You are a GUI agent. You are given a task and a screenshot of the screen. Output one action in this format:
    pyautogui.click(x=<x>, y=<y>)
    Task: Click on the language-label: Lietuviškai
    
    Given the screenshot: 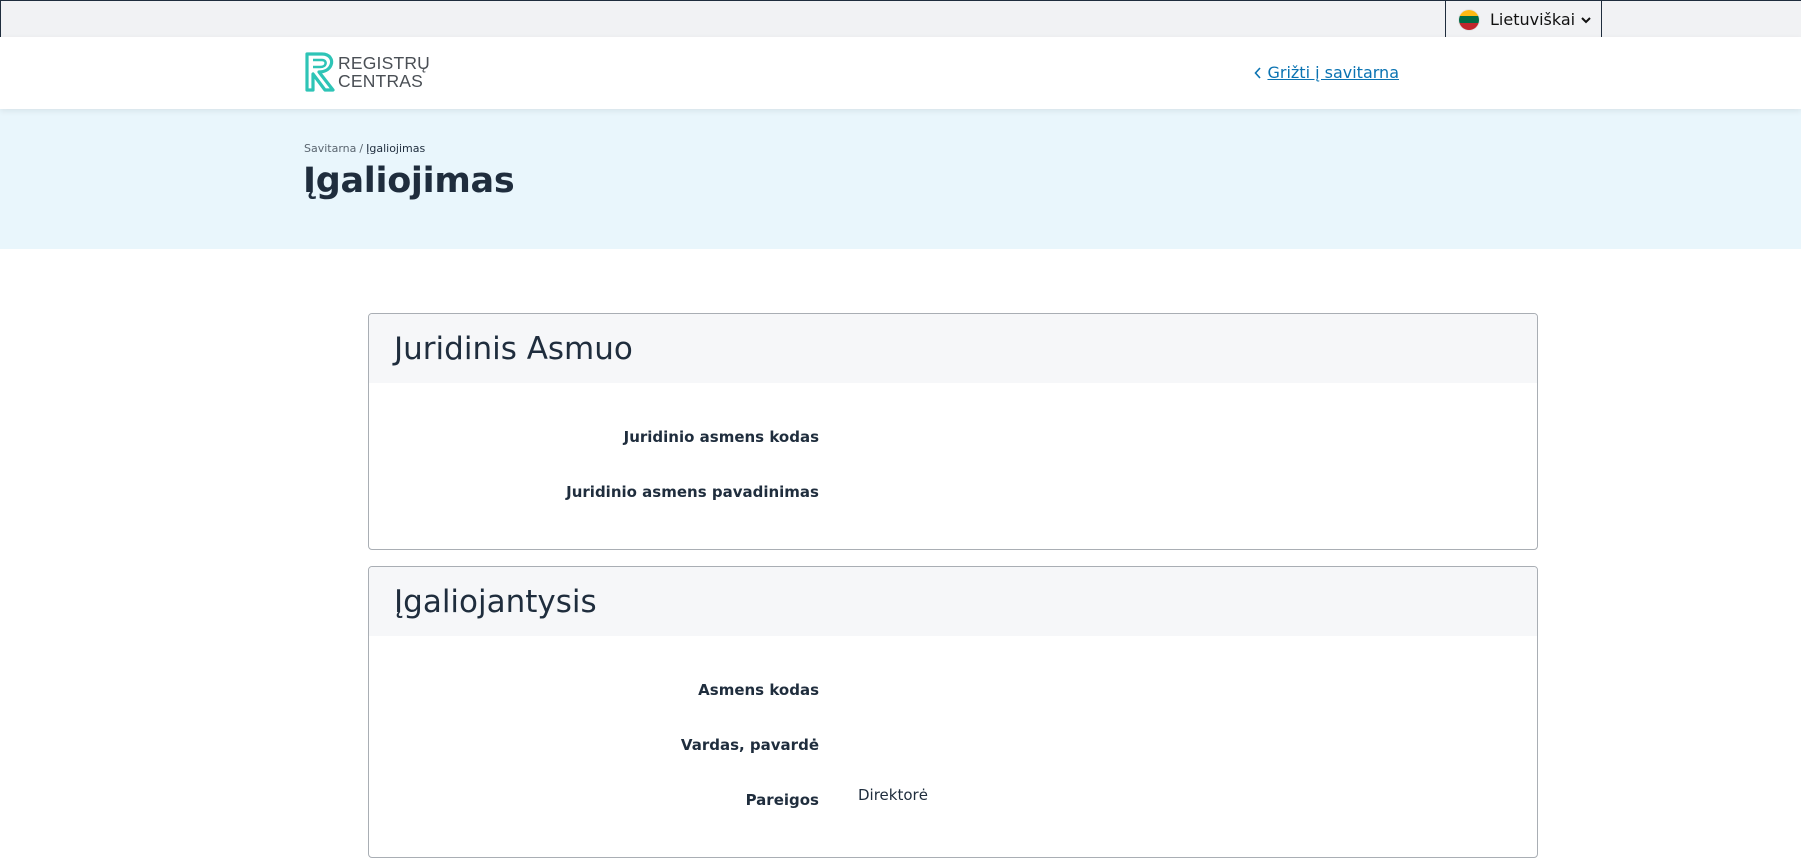 What is the action you would take?
    pyautogui.click(x=1533, y=19)
    